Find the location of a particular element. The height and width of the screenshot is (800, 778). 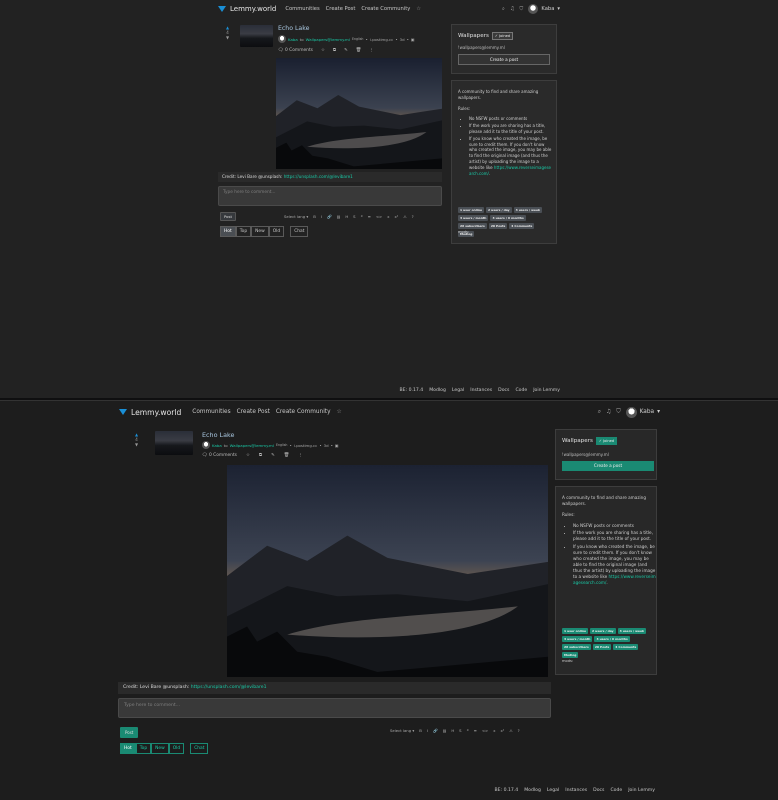

nav-create-post: Create Post is located at coordinates (253, 412).